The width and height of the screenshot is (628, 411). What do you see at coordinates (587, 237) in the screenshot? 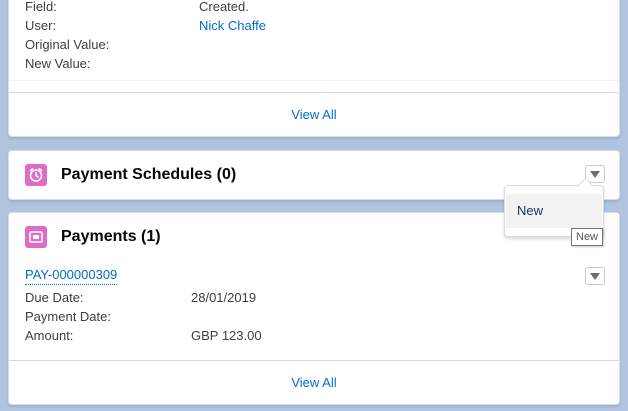
I see `tooltip: New` at bounding box center [587, 237].